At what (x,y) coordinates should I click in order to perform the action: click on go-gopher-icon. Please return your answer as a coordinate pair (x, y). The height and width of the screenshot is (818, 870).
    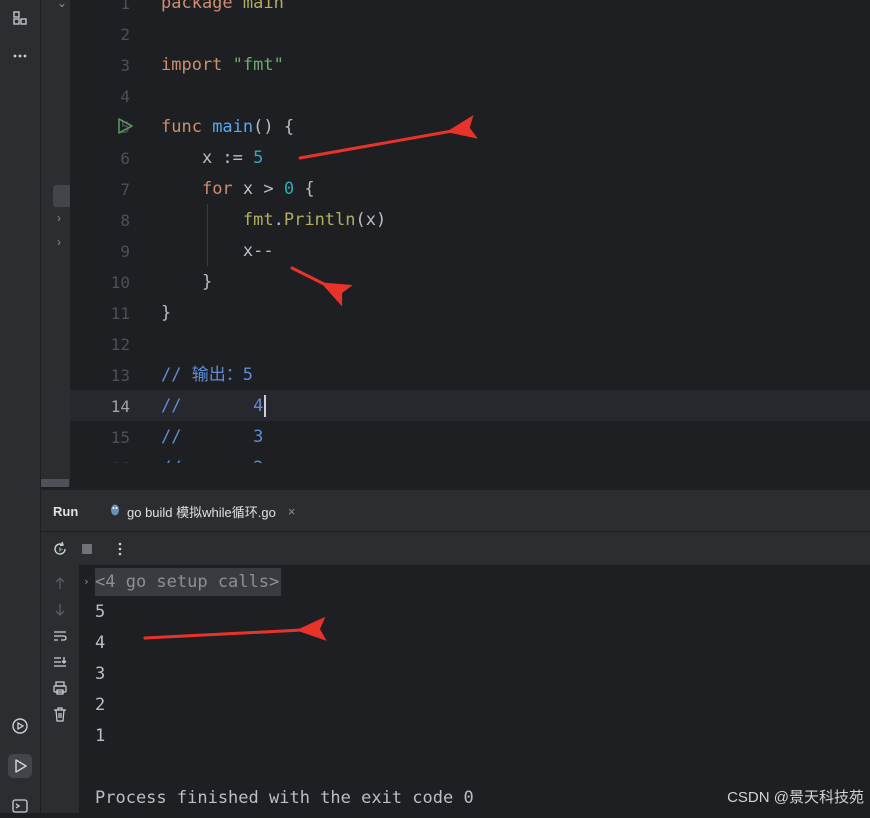
    Looking at the image, I should click on (115, 511).